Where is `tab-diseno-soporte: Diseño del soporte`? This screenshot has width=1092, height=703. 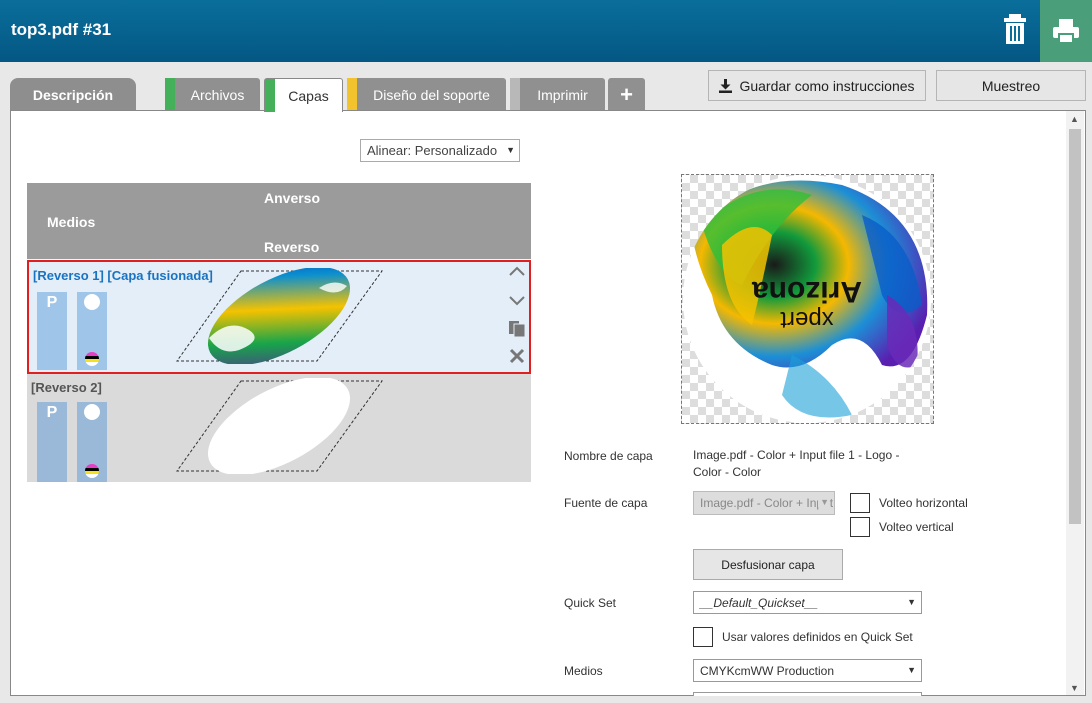
tab-diseno-soporte: Diseño del soporte is located at coordinates (426, 94).